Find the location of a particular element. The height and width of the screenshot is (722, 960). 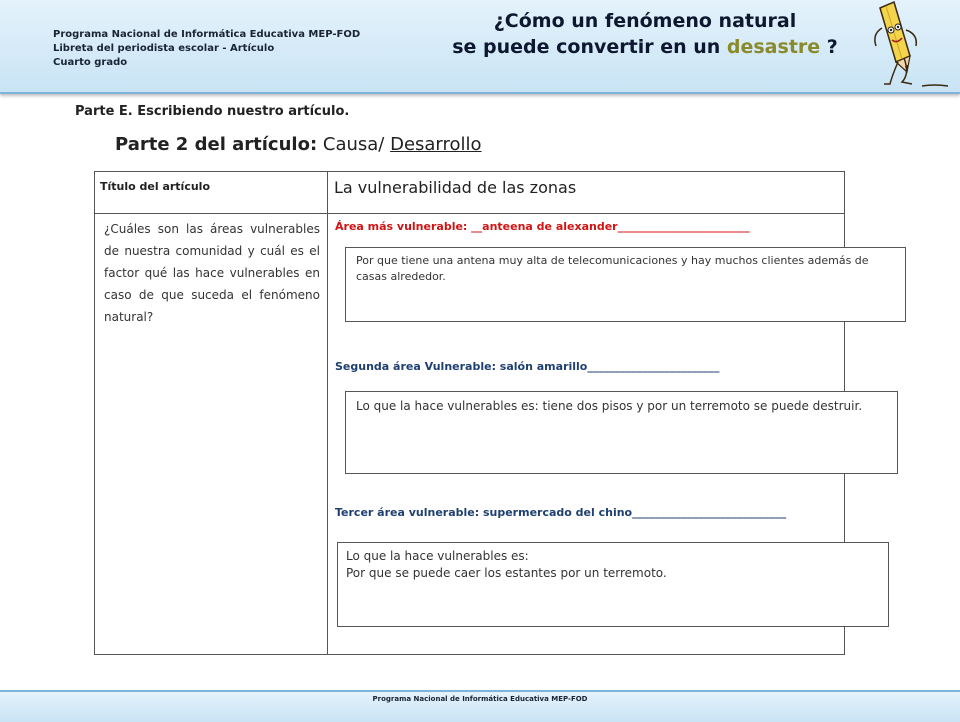

subsection-underlined-topic: Desarrollo is located at coordinates (436, 144).